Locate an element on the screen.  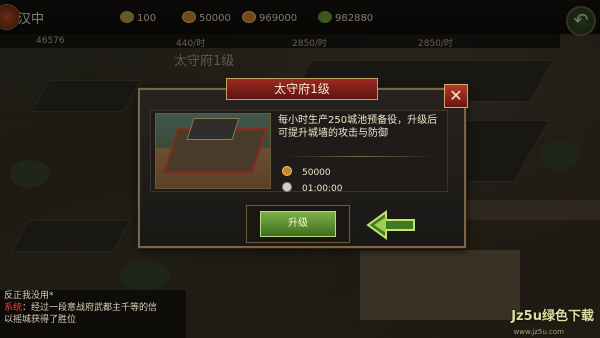
close-button: ✕ is located at coordinates (456, 96).